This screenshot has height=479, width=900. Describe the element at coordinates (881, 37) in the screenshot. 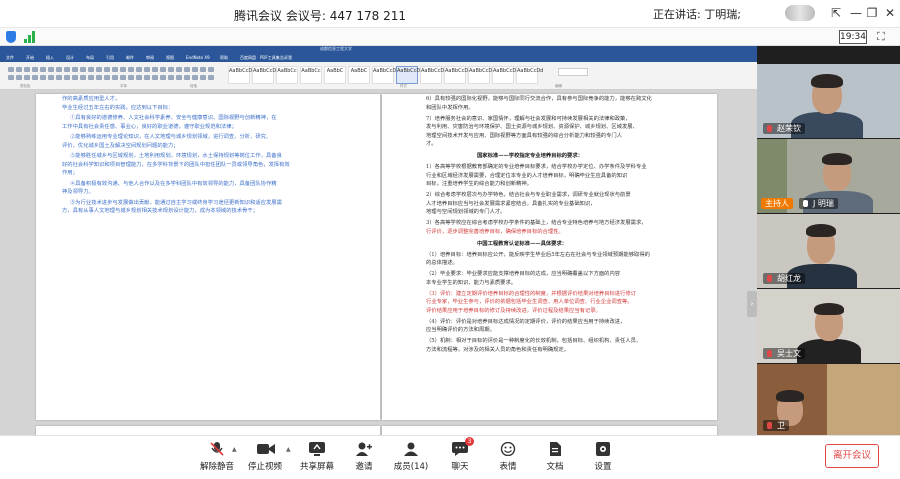

I see `fullscreen-icon: ⛶` at that location.